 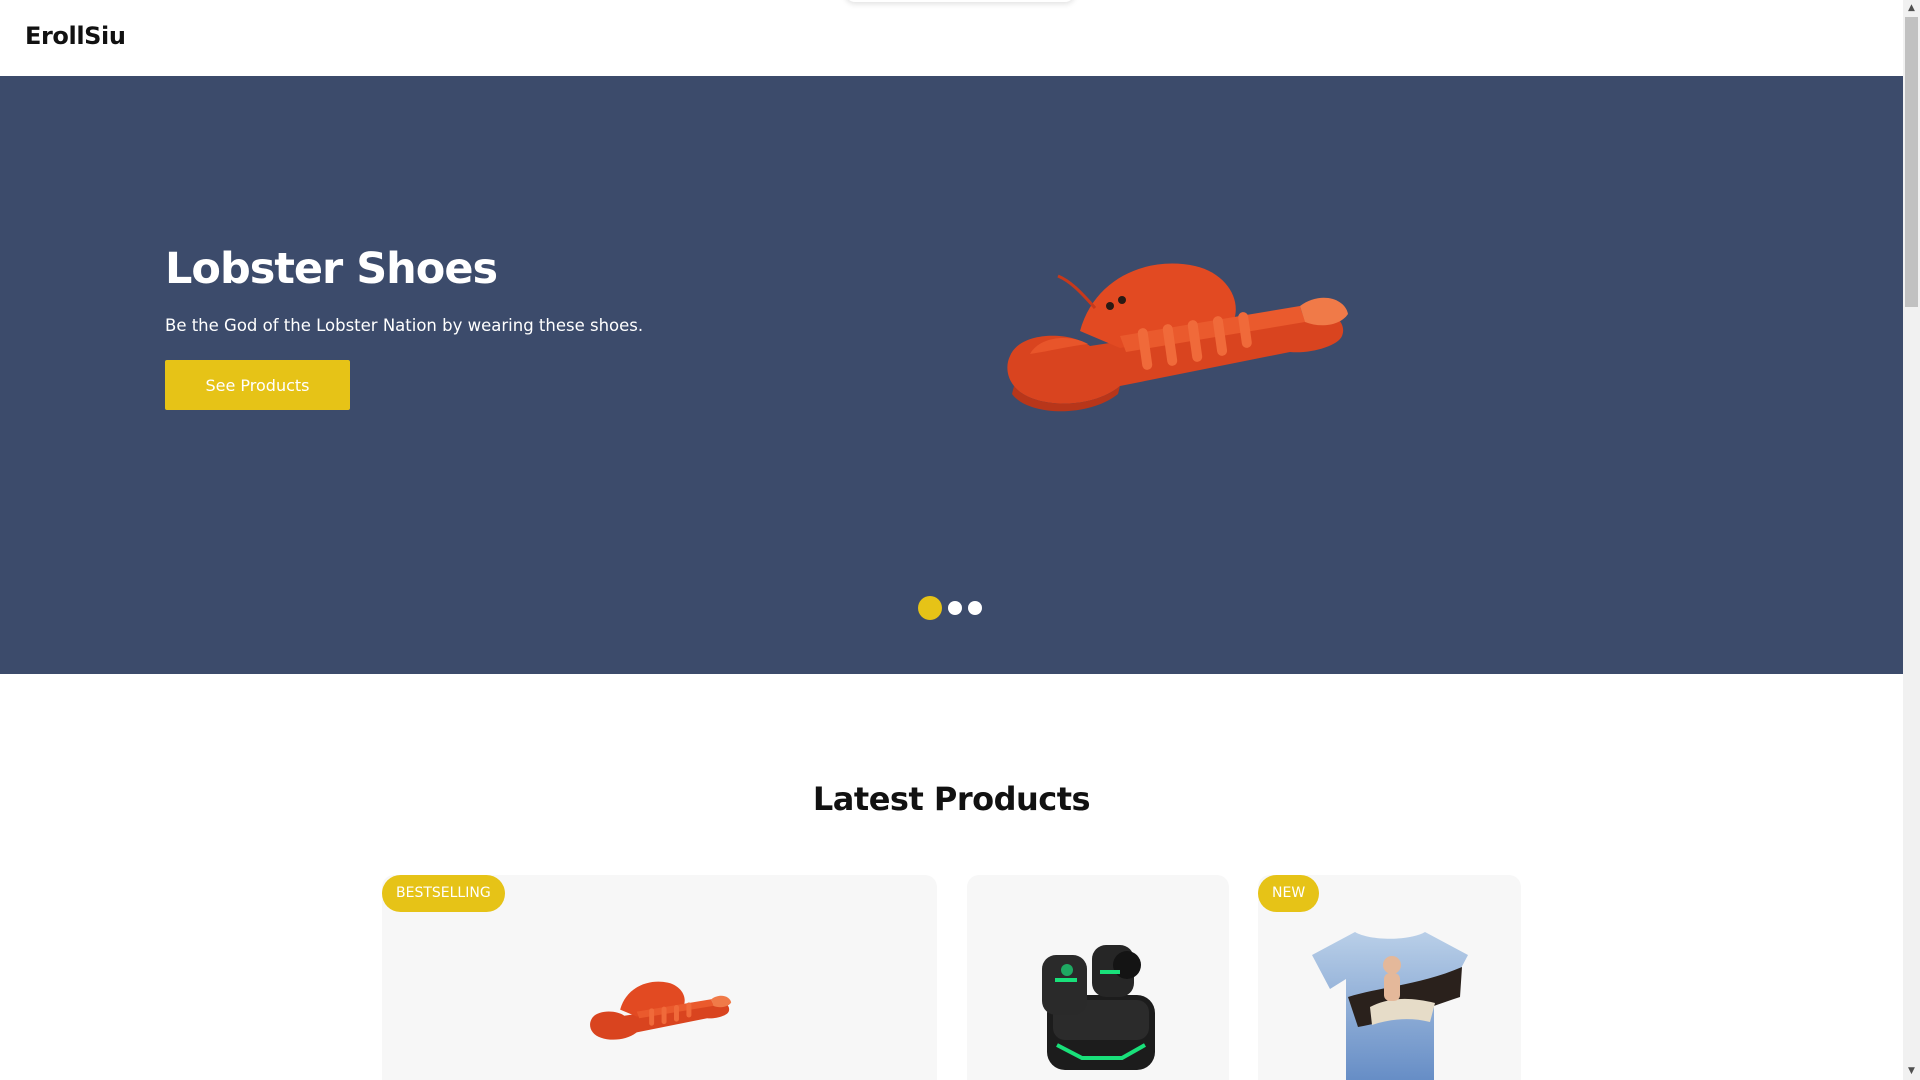 I want to click on latest-products-title: Latest Products, so click(x=951, y=799).